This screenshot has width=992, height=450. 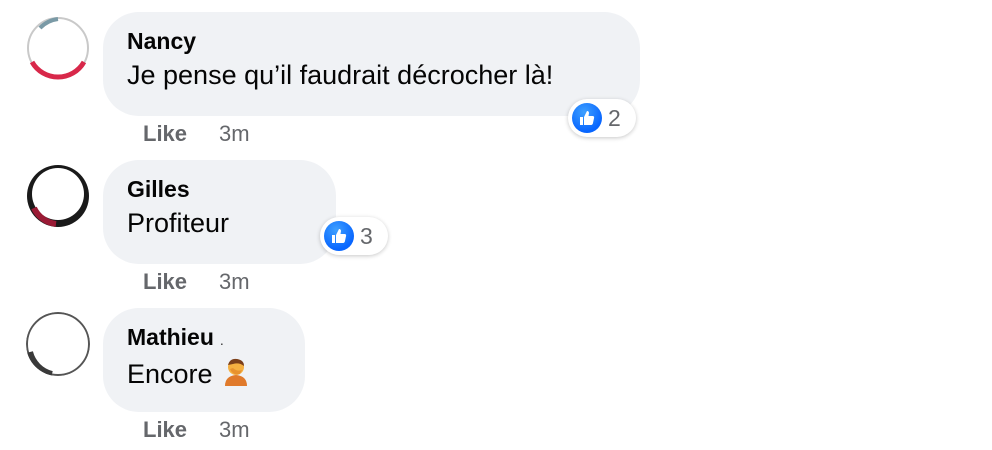 I want to click on comment-bubble: Gilles Profiteur, so click(x=219, y=212).